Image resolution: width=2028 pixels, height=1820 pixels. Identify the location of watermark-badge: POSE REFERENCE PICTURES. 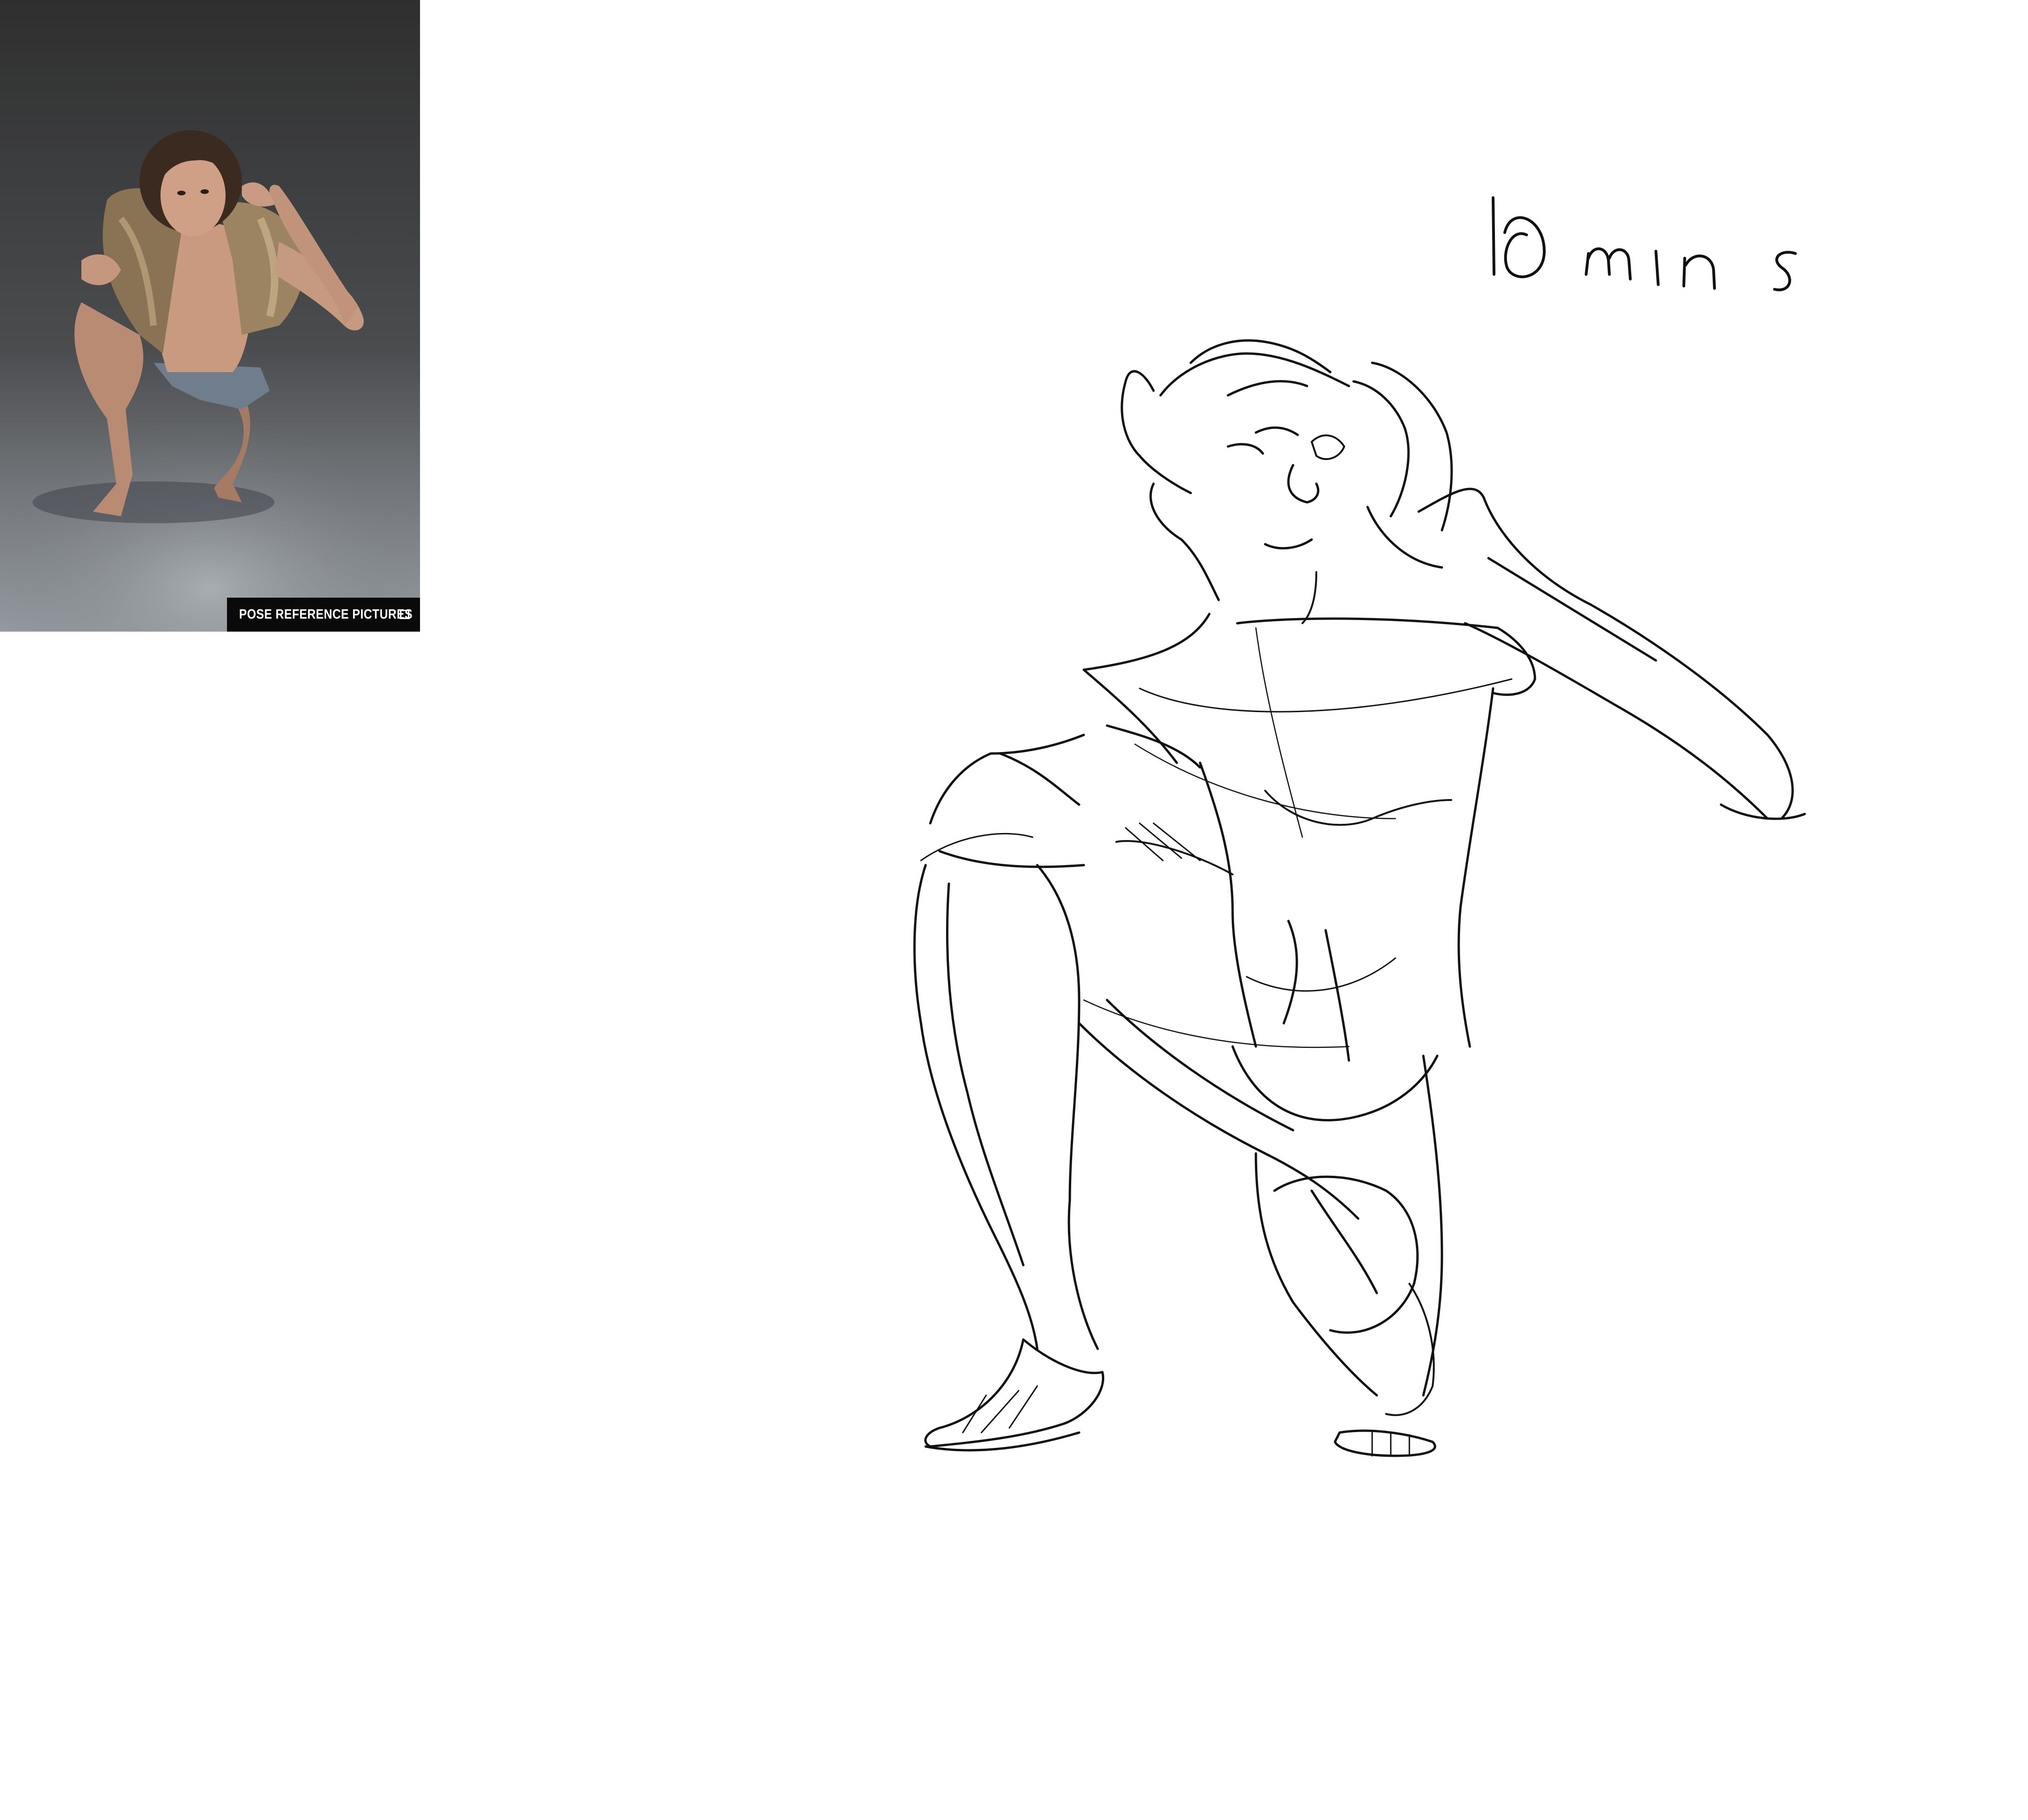
(323, 615).